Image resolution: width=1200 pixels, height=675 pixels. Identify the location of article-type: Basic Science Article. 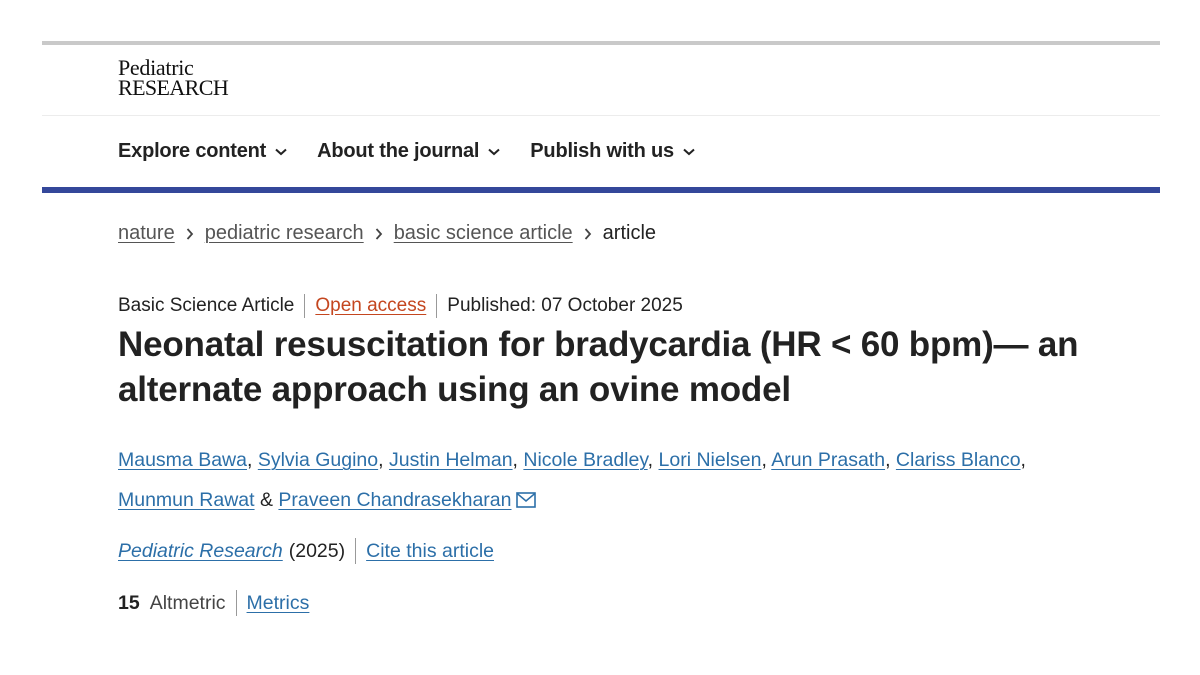
(206, 305).